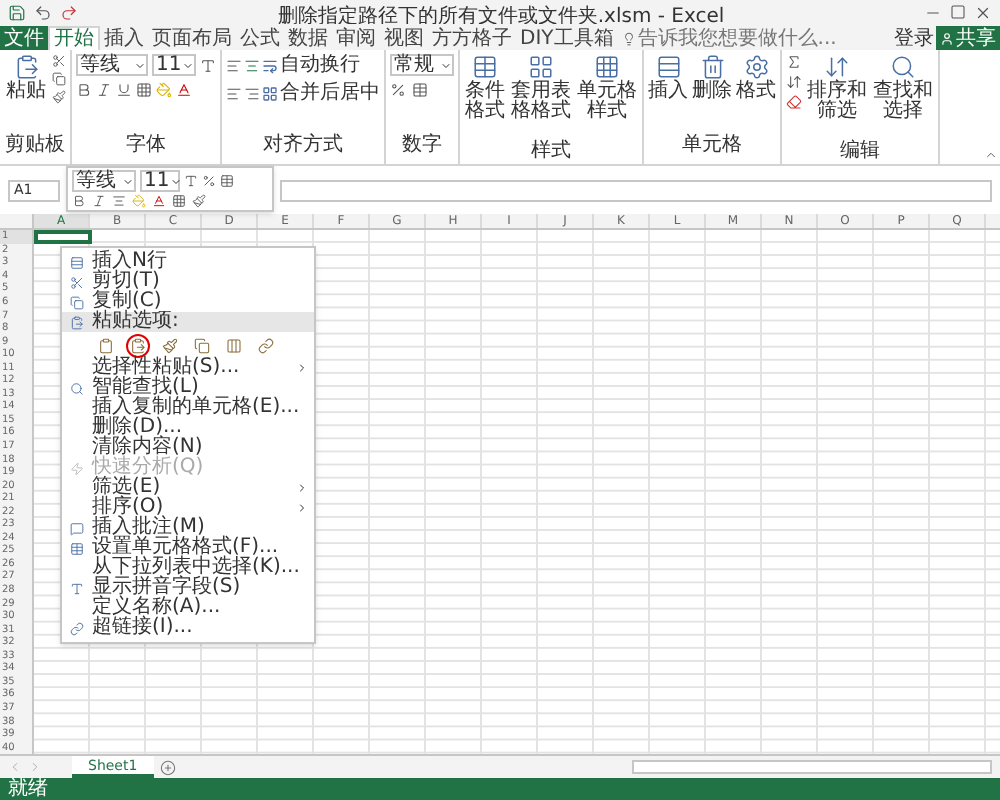  Describe the element at coordinates (712, 67) in the screenshot. I see `trash-icon` at that location.